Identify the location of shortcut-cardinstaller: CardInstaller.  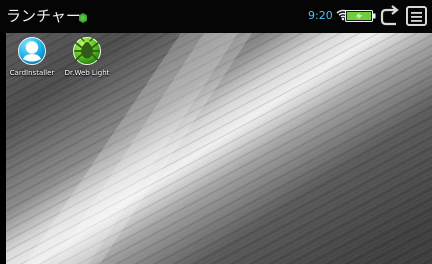
(32, 61).